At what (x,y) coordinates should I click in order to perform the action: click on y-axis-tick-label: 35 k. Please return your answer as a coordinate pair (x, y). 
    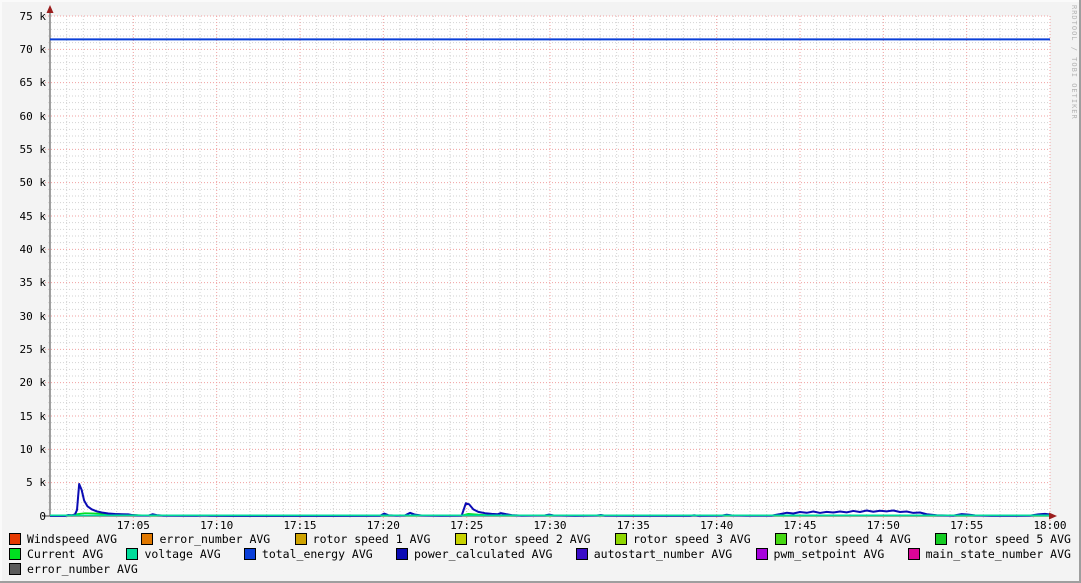
    Looking at the image, I should click on (33, 283).